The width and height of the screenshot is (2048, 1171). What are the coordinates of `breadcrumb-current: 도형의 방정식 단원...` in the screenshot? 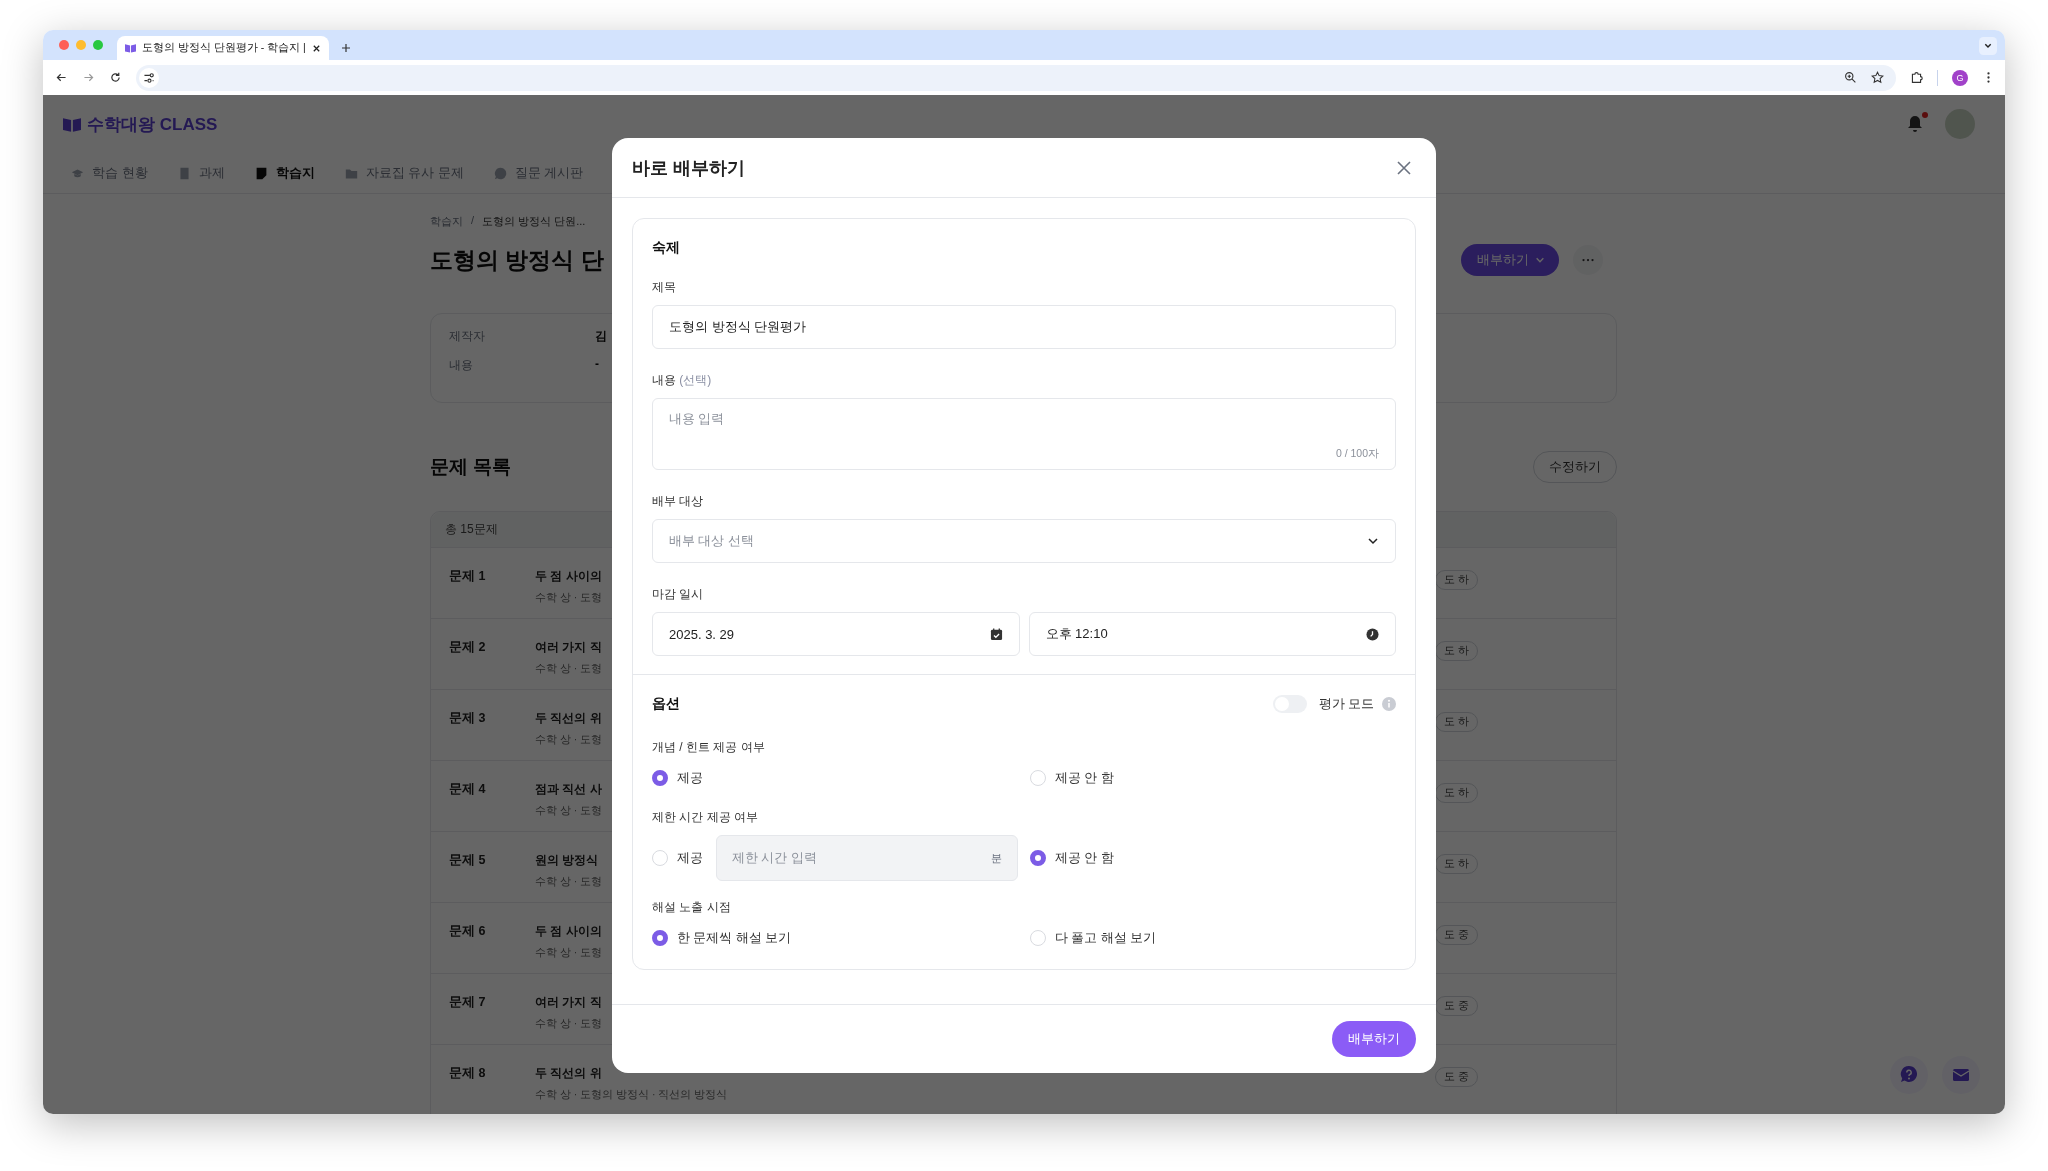 It's located at (534, 221).